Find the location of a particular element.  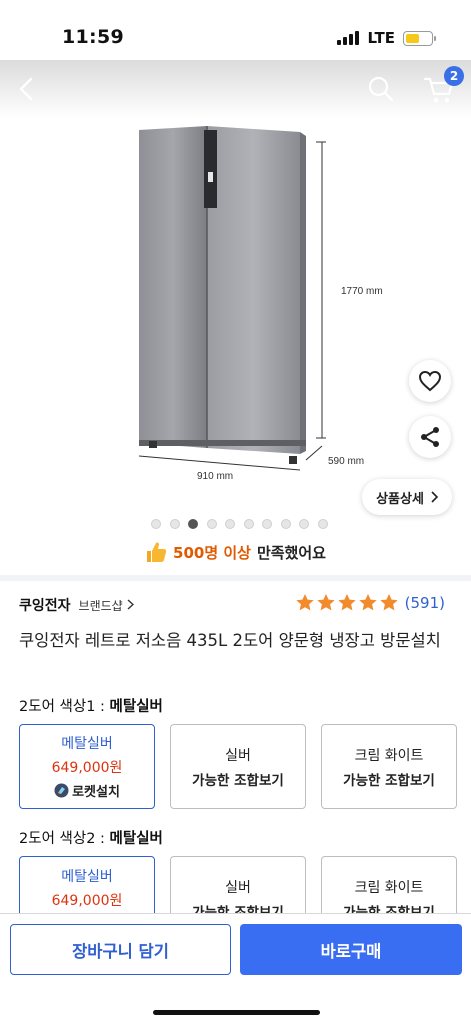

thumbs-up-icon is located at coordinates (157, 552).